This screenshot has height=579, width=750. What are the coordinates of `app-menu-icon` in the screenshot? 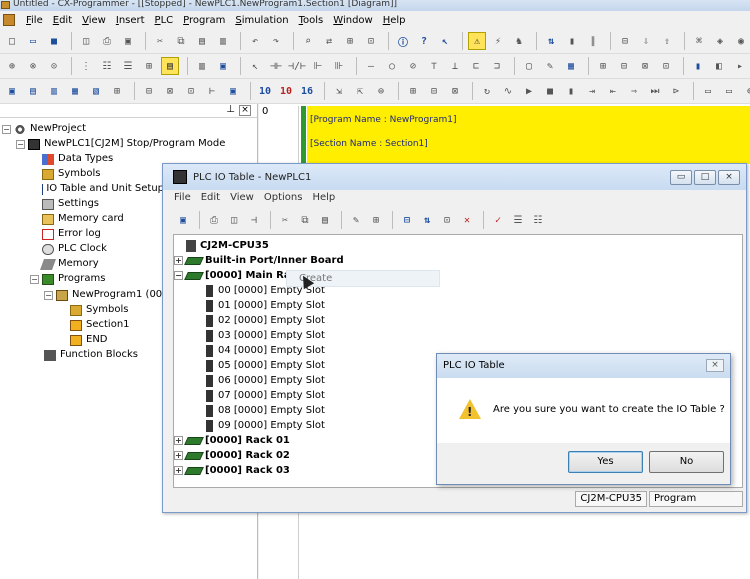 It's located at (9, 20).